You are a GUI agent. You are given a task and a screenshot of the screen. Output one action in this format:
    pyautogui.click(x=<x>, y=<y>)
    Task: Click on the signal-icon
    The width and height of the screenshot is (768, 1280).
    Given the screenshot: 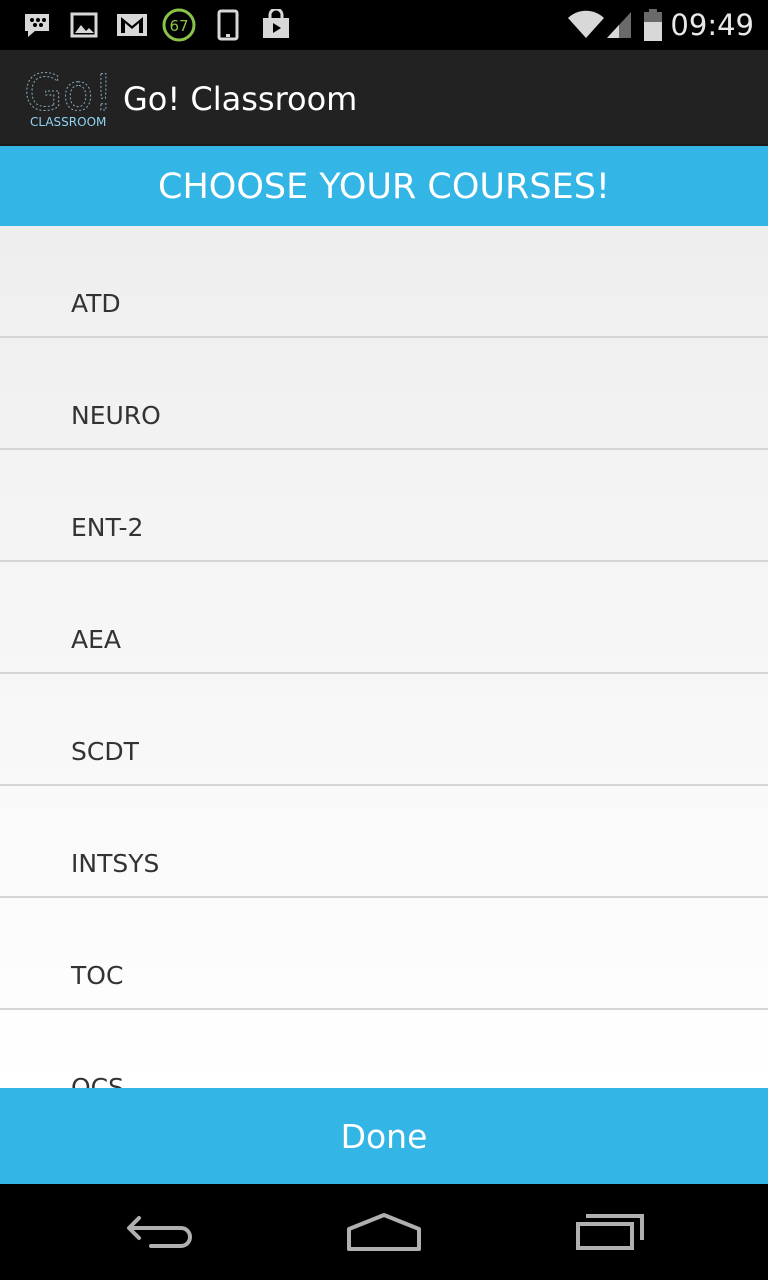 What is the action you would take?
    pyautogui.click(x=619, y=25)
    